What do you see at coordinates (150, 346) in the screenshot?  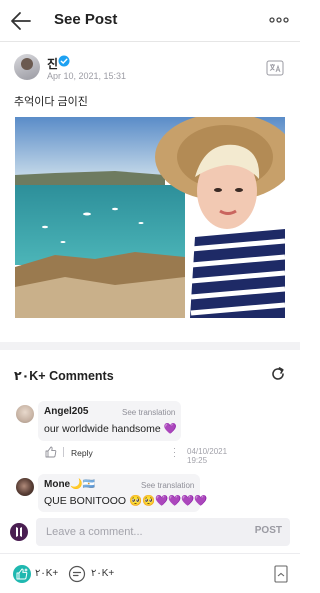 I see `section-divider` at bounding box center [150, 346].